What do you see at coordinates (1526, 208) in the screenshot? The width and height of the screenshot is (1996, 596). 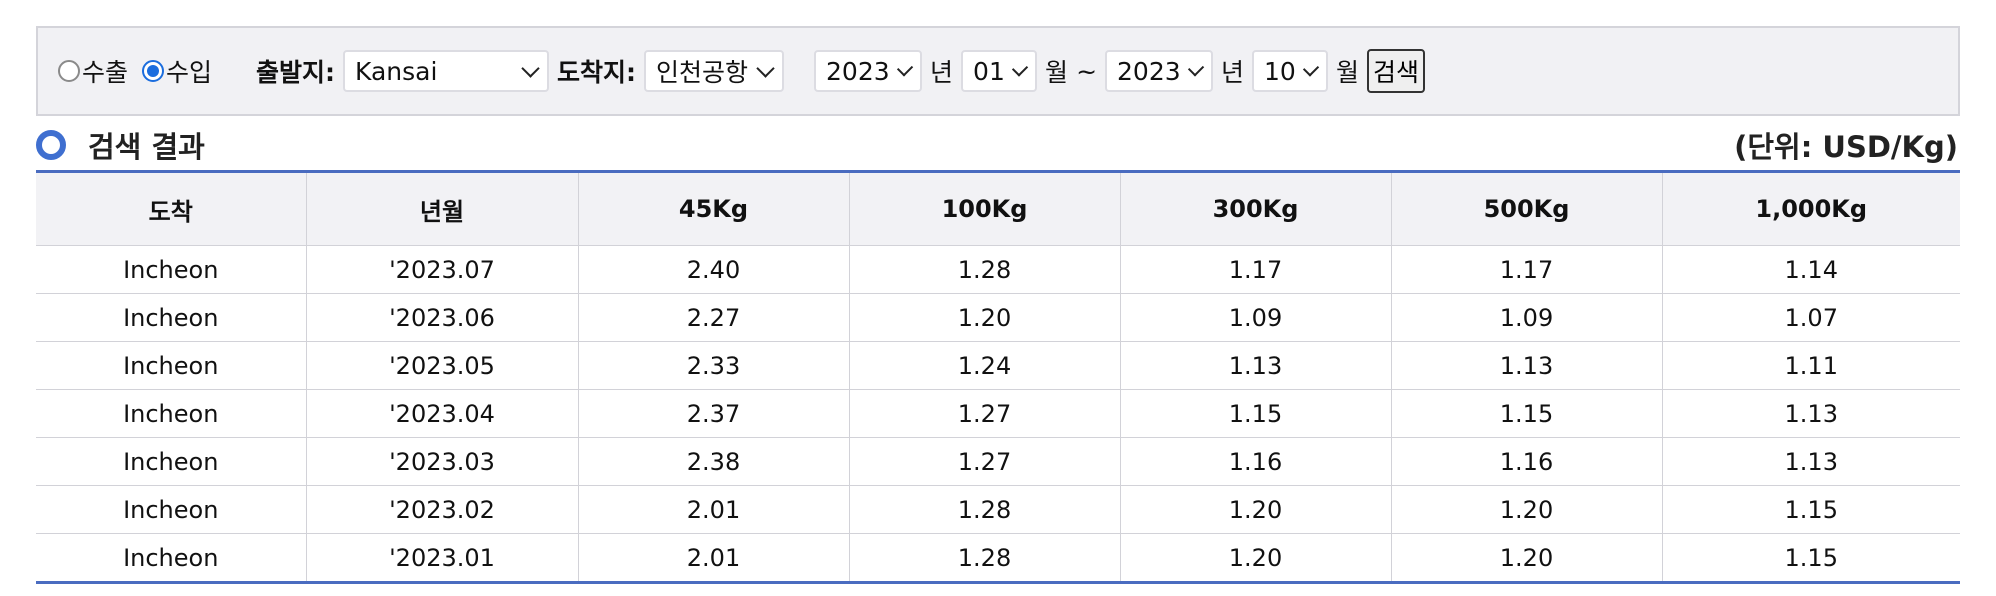 I see `column-header-500kg: 500Kg` at bounding box center [1526, 208].